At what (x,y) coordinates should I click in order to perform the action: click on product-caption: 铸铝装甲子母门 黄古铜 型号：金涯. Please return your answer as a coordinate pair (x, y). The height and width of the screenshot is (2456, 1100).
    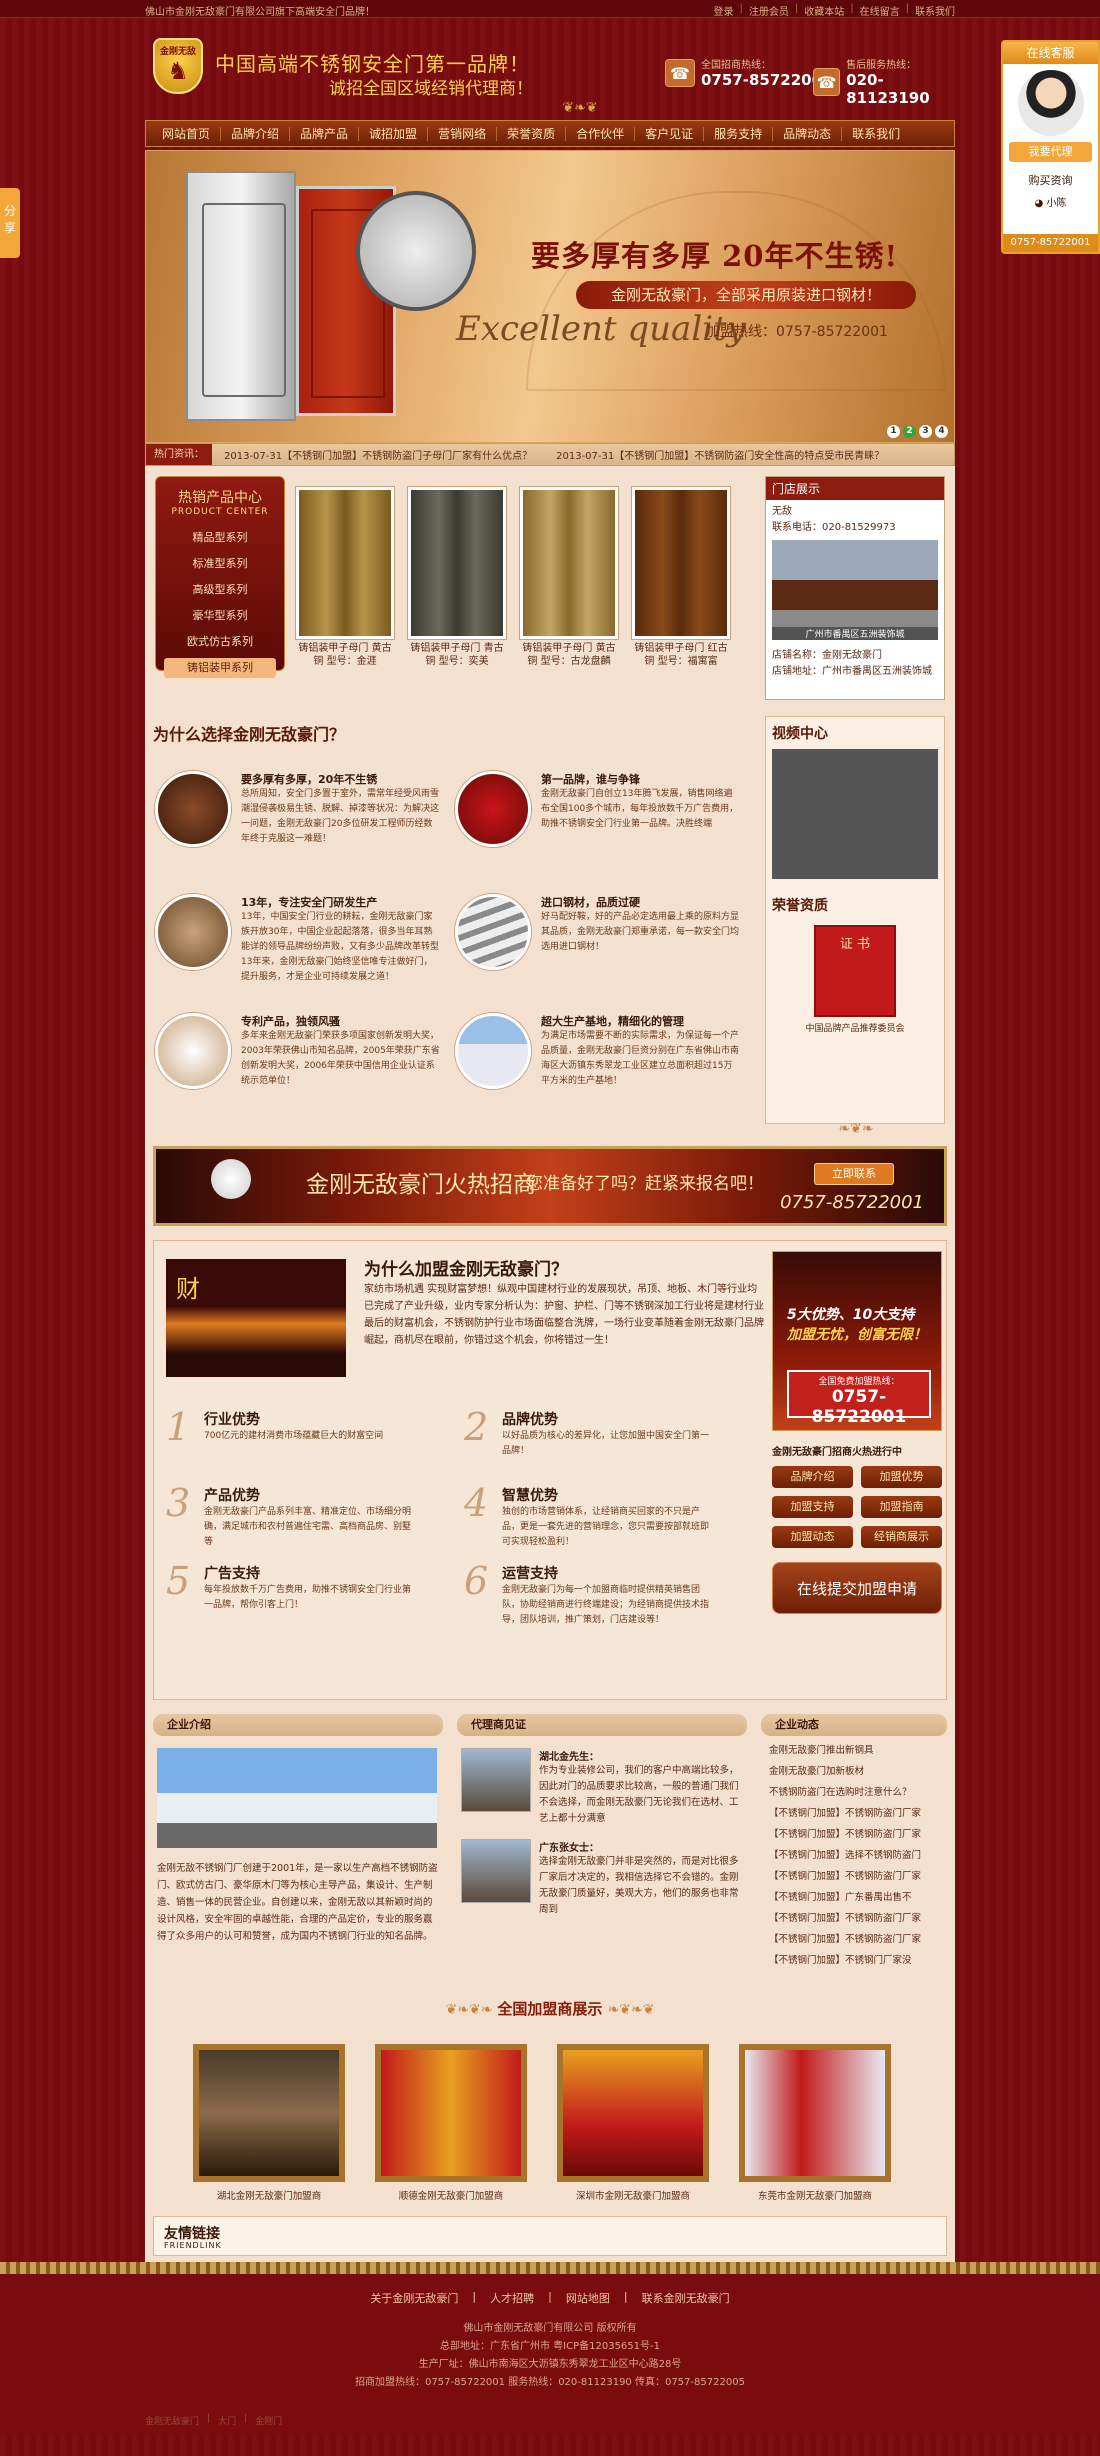
    Looking at the image, I should click on (345, 655).